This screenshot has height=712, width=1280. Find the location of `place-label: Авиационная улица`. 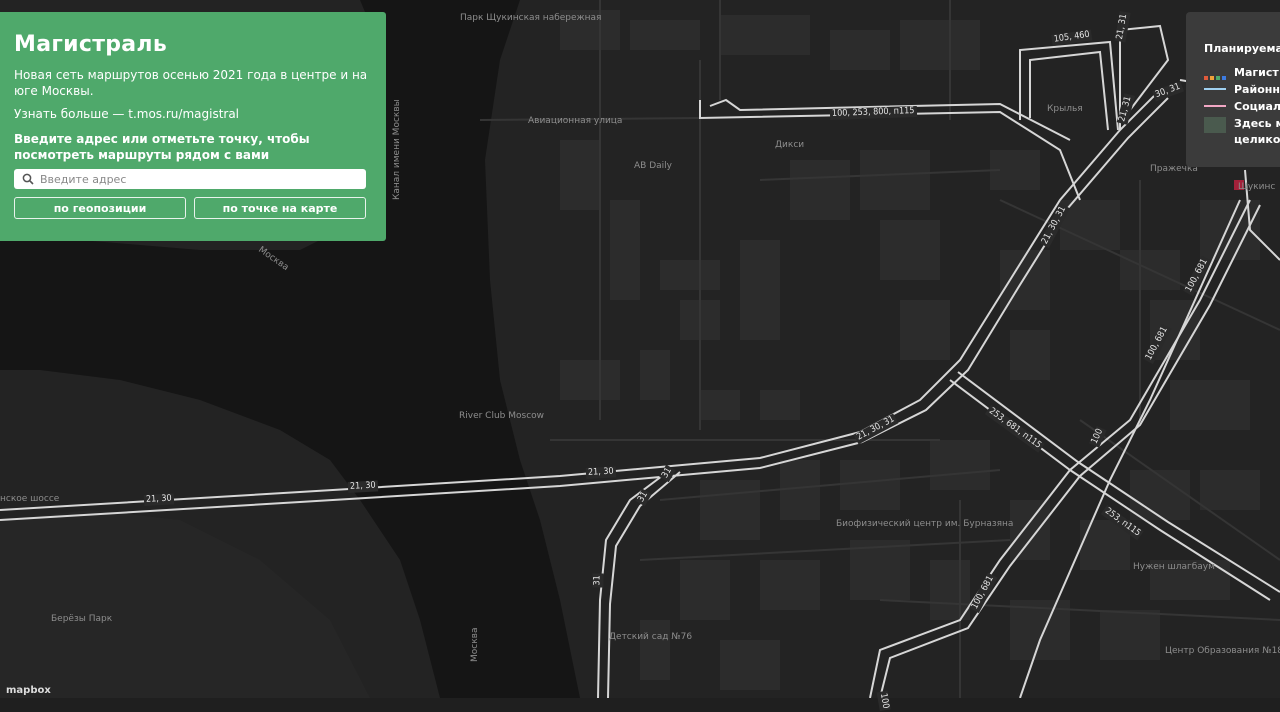

place-label: Авиационная улица is located at coordinates (575, 121).